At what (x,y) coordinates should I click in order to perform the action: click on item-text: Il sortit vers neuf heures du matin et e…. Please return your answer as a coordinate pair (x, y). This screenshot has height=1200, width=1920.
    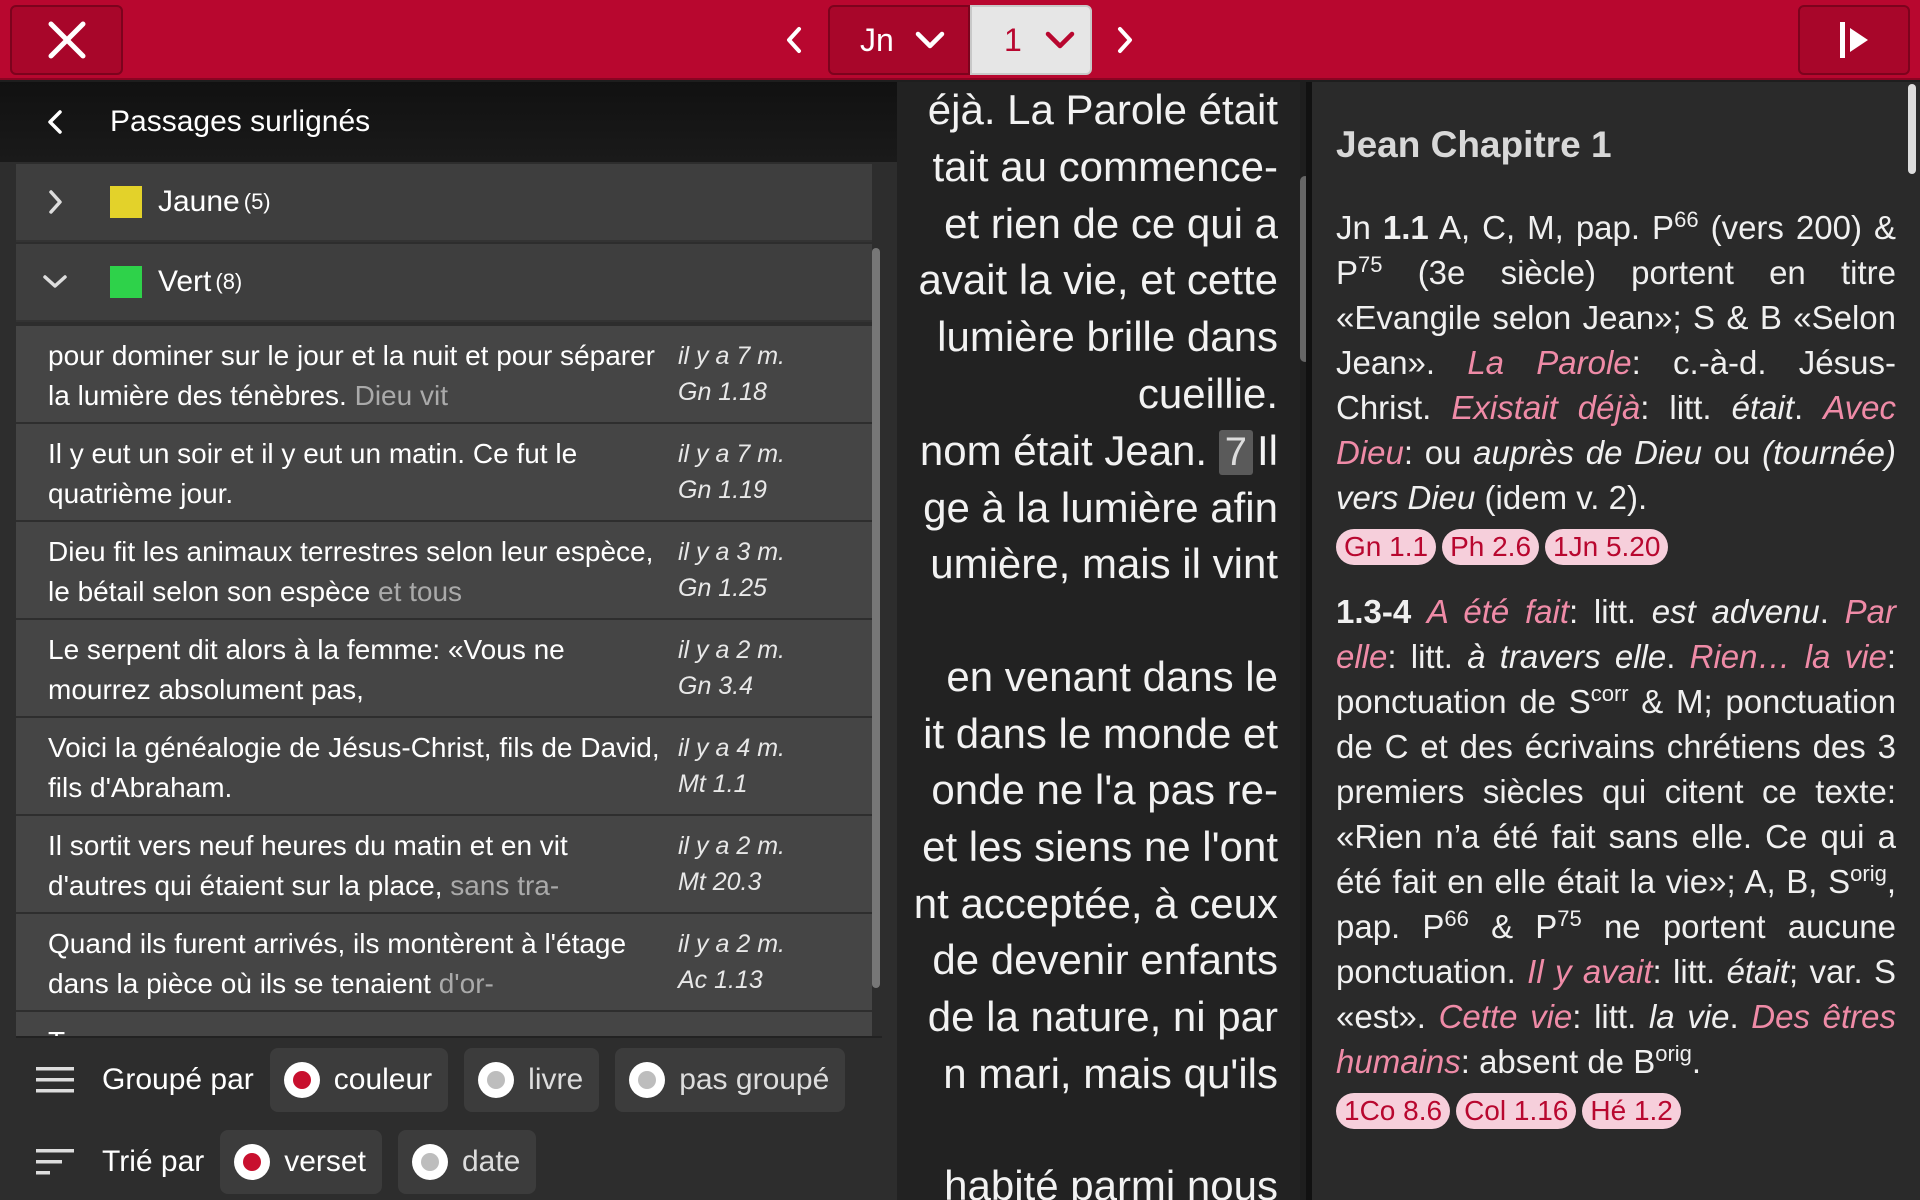
    Looking at the image, I should click on (308, 865).